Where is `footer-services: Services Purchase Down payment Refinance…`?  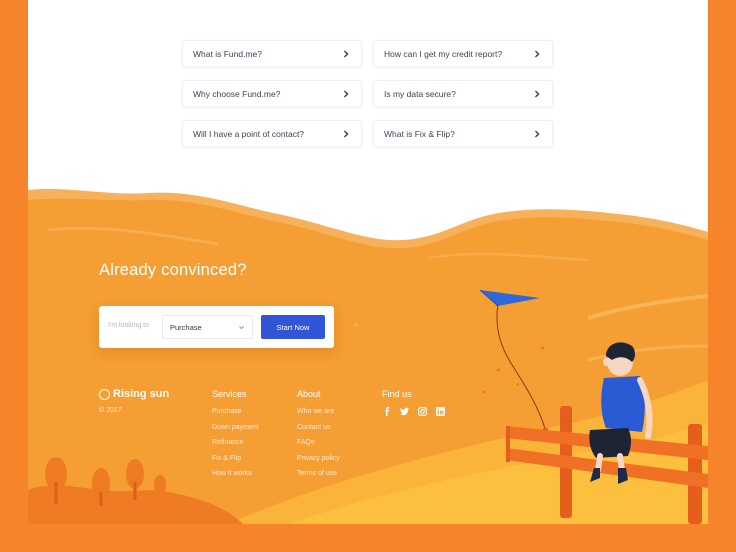
footer-services: Services Purchase Down payment Refinance… is located at coordinates (235, 437).